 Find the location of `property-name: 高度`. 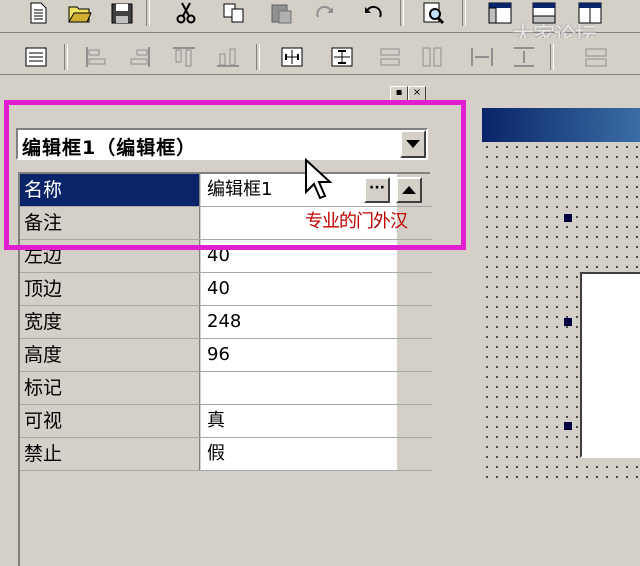

property-name: 高度 is located at coordinates (110, 355).